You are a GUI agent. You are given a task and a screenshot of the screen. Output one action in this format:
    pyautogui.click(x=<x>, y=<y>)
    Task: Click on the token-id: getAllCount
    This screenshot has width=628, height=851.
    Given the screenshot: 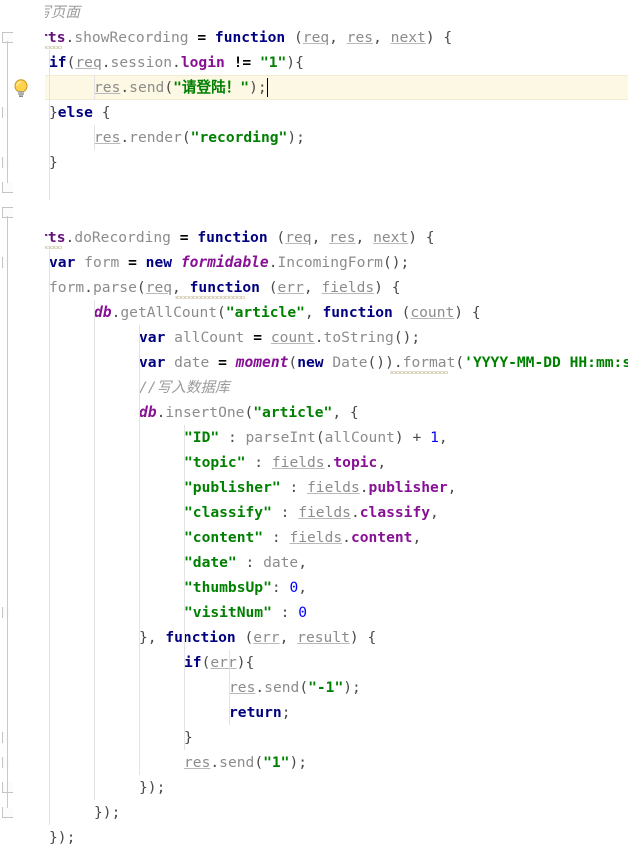 What is the action you would take?
    pyautogui.click(x=169, y=312)
    